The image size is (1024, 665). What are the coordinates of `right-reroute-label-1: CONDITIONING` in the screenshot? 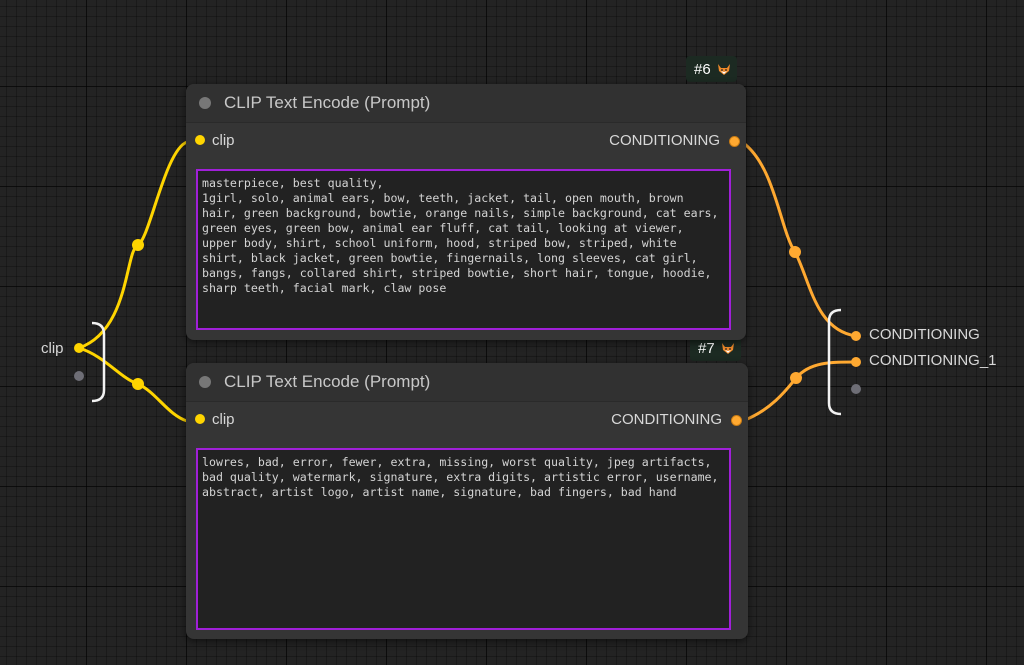 It's located at (924, 334).